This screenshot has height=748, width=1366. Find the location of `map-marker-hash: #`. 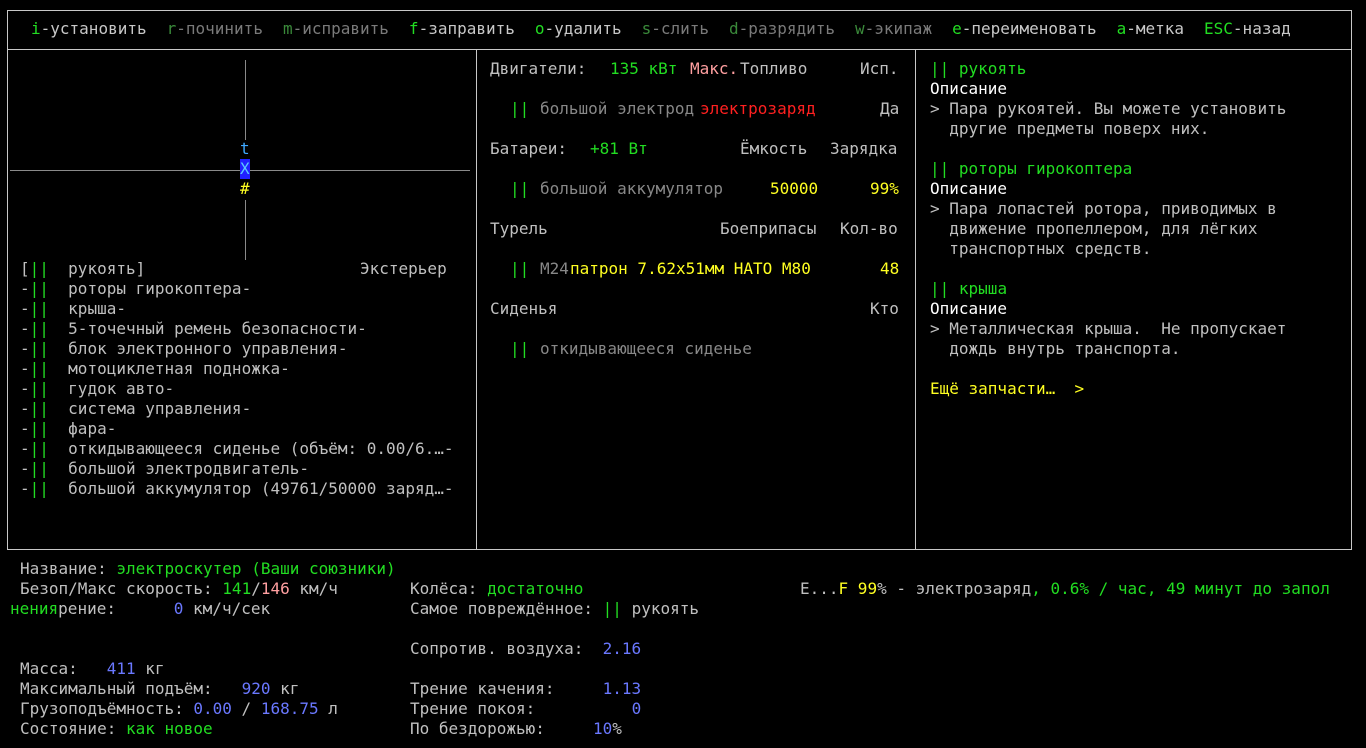

map-marker-hash: # is located at coordinates (245, 188).